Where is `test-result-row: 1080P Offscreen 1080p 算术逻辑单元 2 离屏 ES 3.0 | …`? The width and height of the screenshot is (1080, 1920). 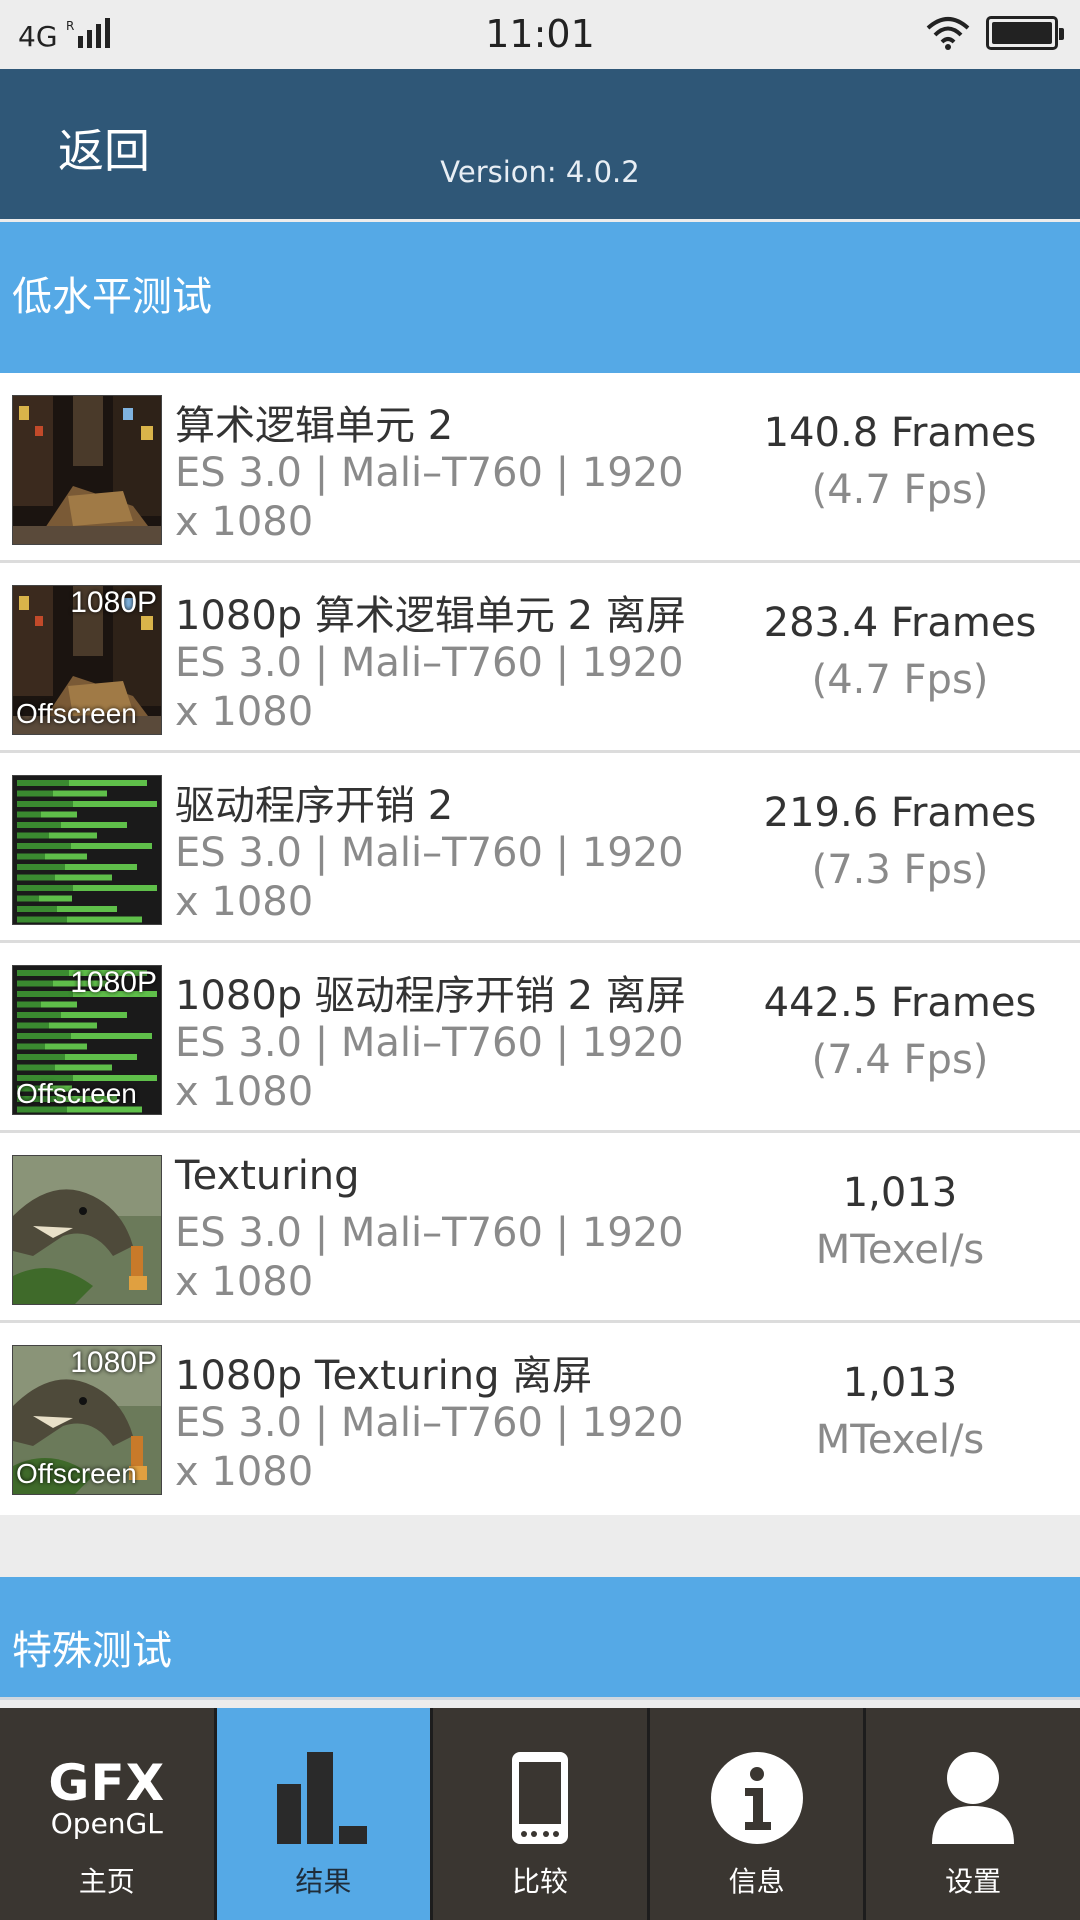 test-result-row: 1080P Offscreen 1080p 算术逻辑单元 2 离屏 ES 3.0 | … is located at coordinates (540, 658).